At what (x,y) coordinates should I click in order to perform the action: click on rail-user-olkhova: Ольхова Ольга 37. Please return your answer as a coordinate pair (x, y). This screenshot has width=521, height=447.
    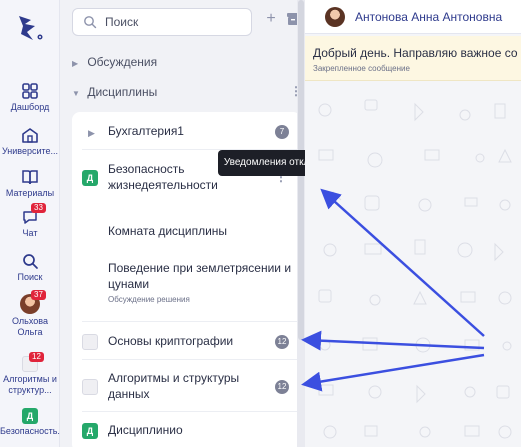
    Looking at the image, I should click on (30, 314).